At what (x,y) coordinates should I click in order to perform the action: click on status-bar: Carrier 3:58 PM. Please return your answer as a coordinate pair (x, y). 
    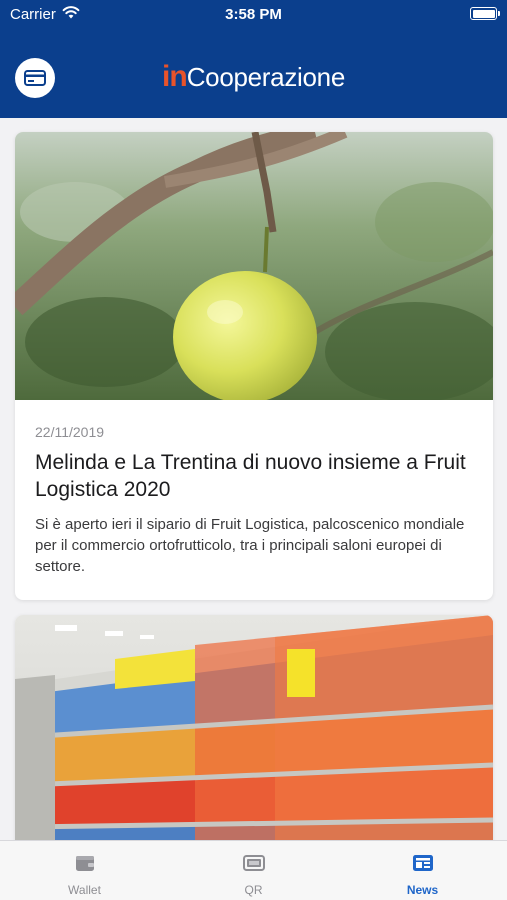
    Looking at the image, I should click on (253, 15).